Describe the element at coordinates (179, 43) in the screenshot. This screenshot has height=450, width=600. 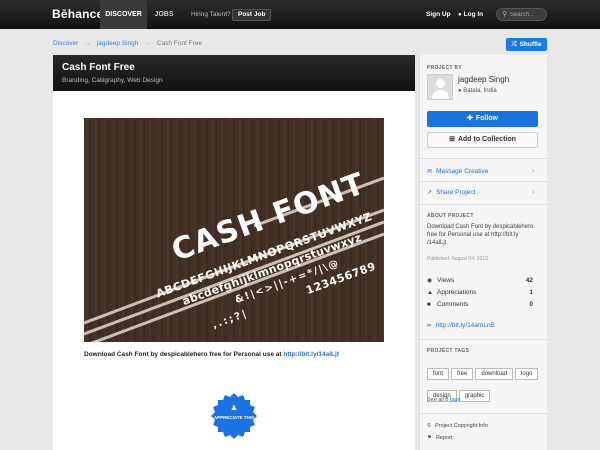
I see `breadcrumb-current: Cash Font Free` at that location.